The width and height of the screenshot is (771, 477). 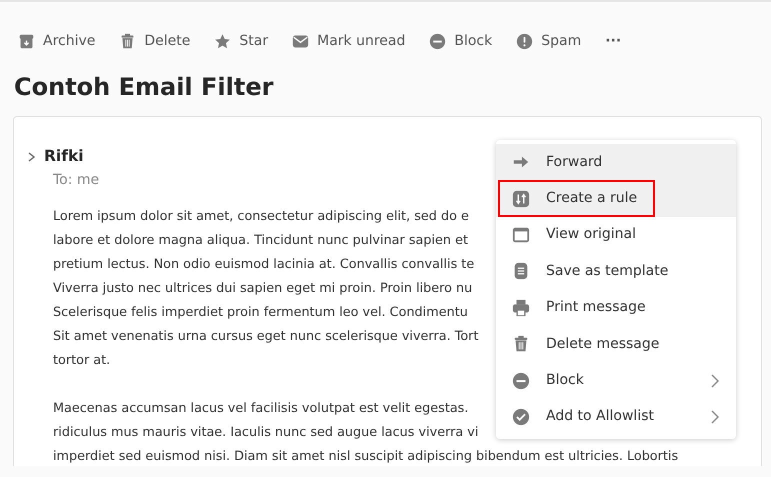 What do you see at coordinates (616, 308) in the screenshot?
I see `menu-item: Print message` at bounding box center [616, 308].